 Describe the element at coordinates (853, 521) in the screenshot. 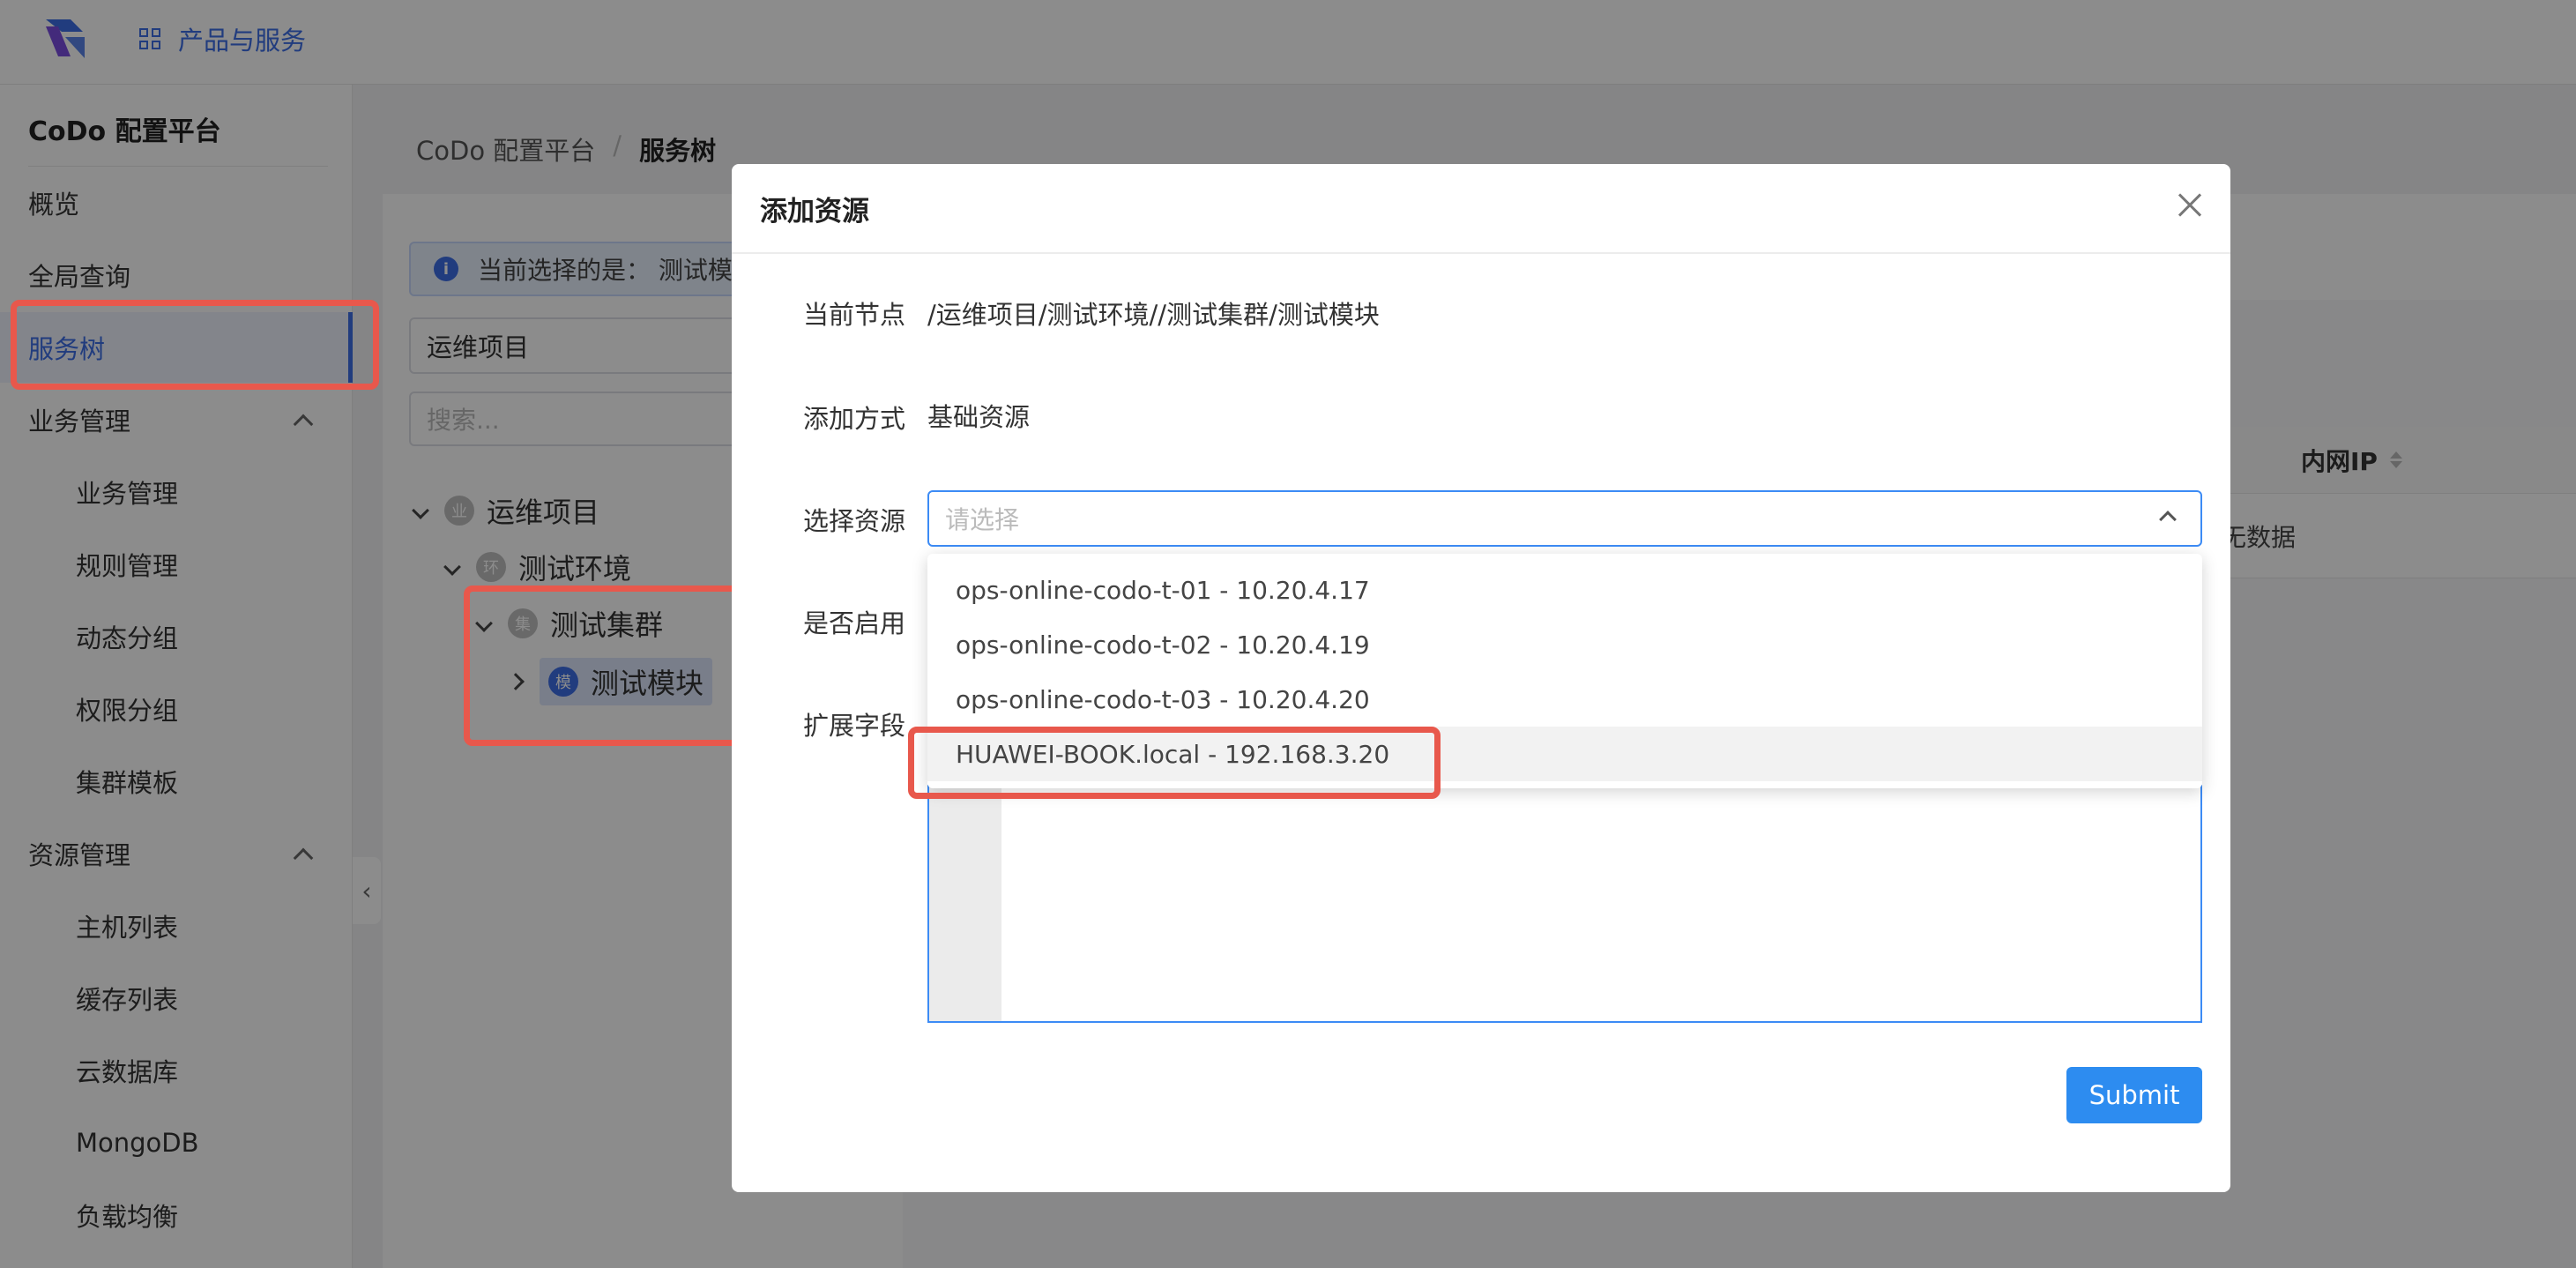

I see `select-resource-label: 选择资源` at that location.